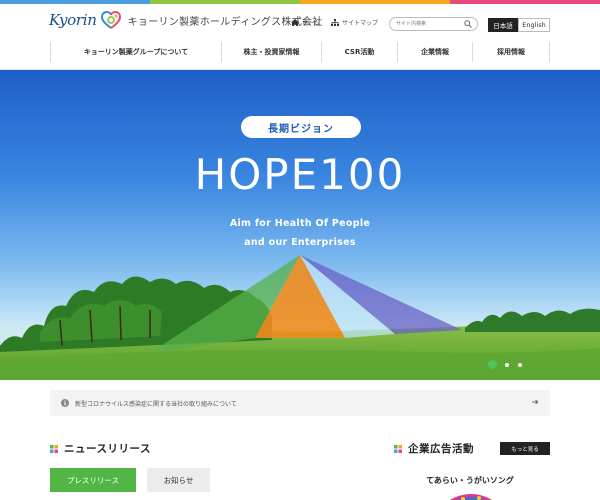  Describe the element at coordinates (535, 402) in the screenshot. I see `arrow-right-icon` at that location.